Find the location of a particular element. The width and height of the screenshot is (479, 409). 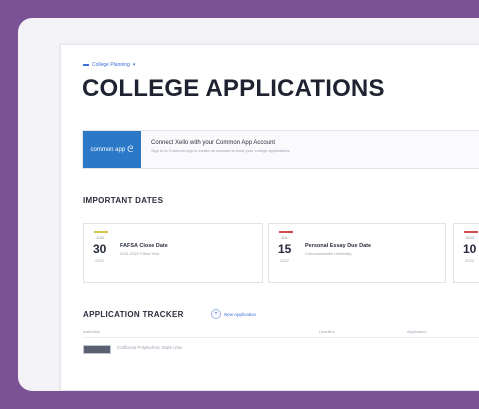

date-day: 15 is located at coordinates (285, 249).